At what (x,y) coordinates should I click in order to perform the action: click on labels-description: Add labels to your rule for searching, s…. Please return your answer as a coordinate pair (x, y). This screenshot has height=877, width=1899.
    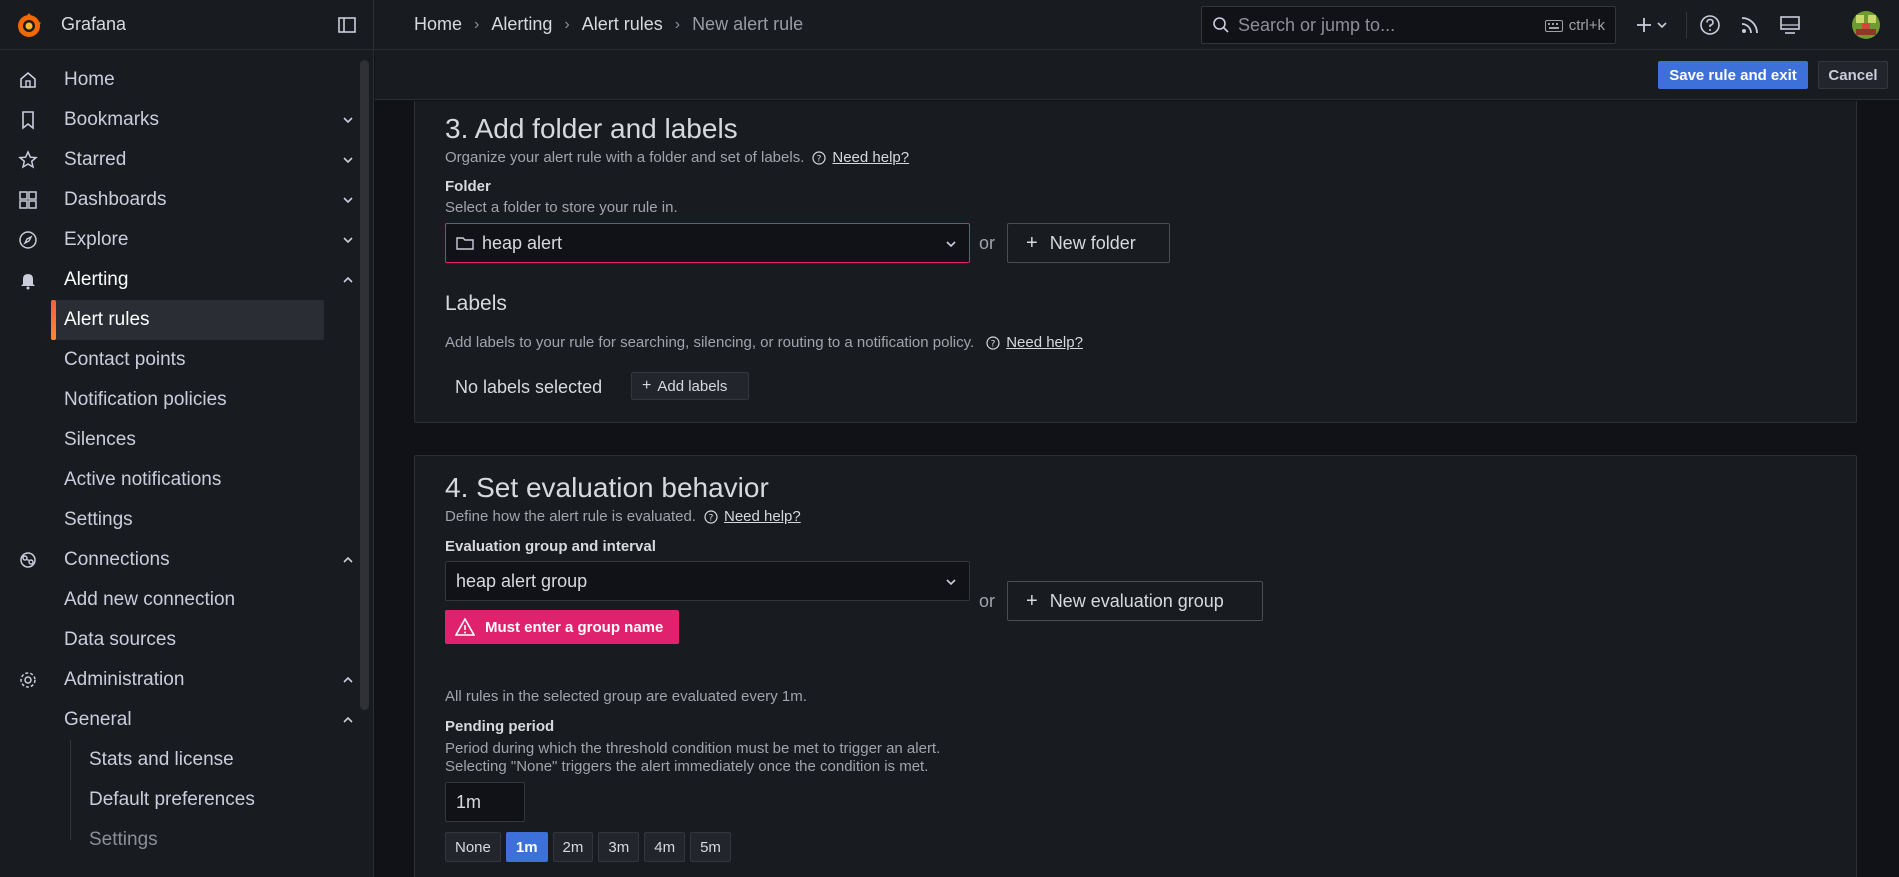
    Looking at the image, I should click on (764, 342).